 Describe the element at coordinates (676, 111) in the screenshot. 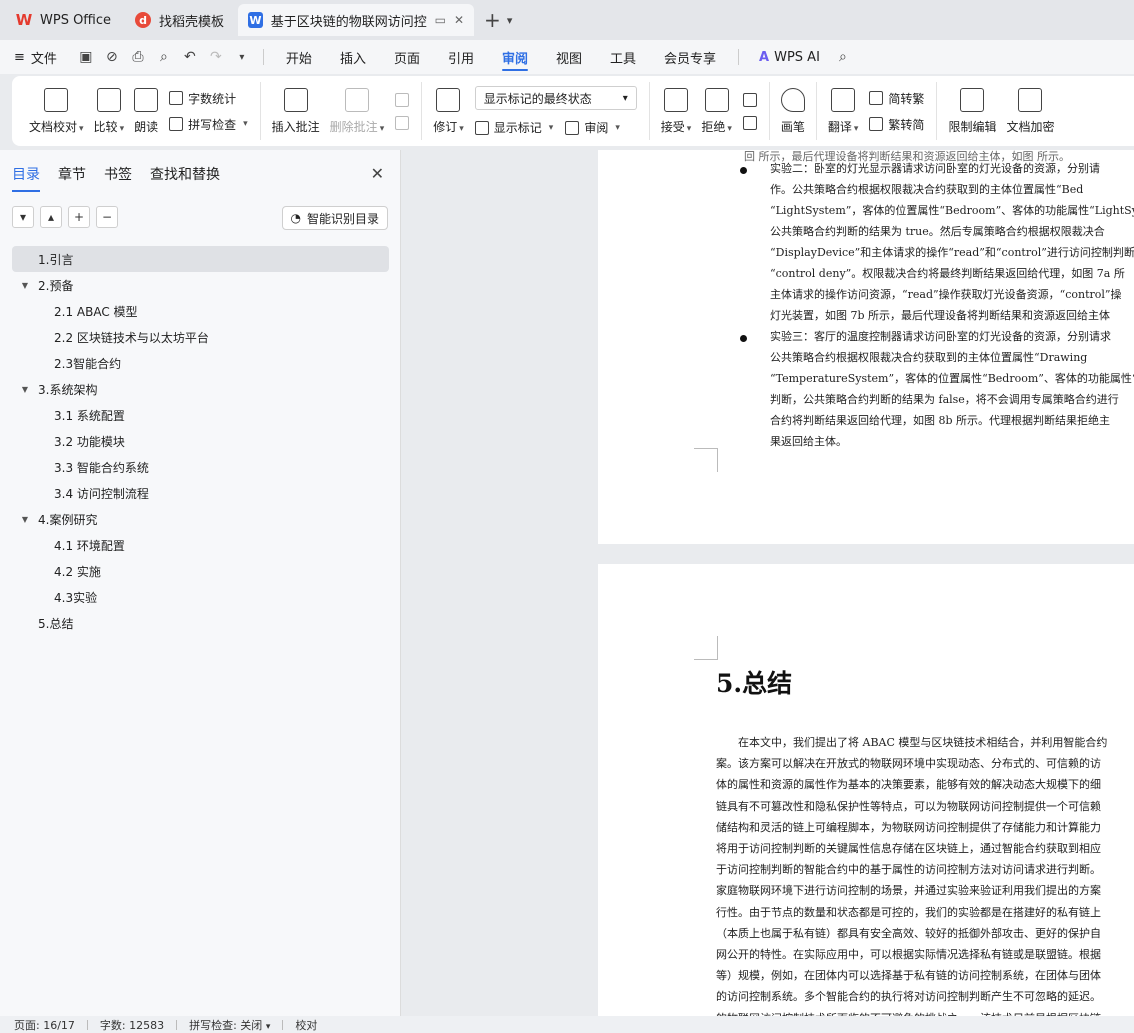

I see `accept-button: 接受 ▾` at that location.